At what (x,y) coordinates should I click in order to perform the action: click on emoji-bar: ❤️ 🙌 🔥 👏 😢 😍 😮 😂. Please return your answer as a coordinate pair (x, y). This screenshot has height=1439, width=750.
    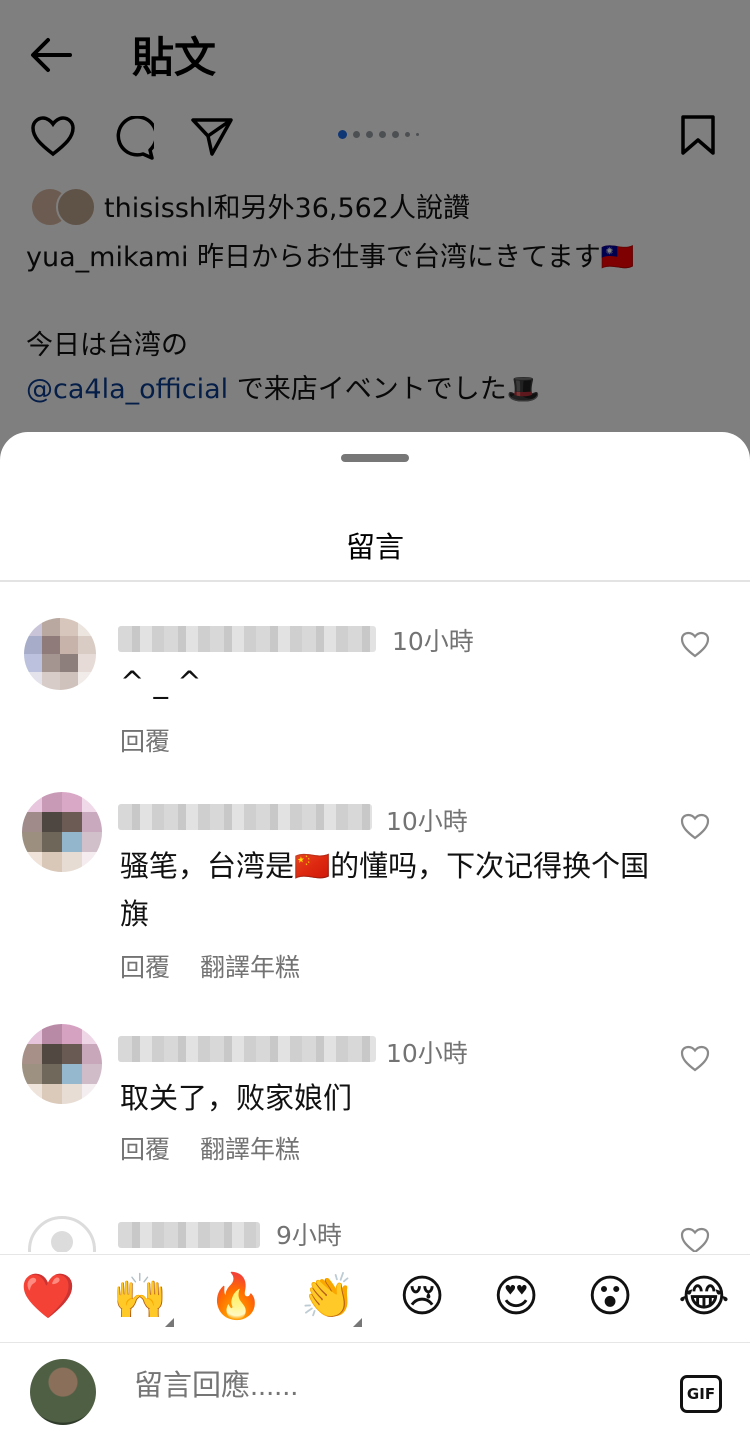
    Looking at the image, I should click on (375, 1298).